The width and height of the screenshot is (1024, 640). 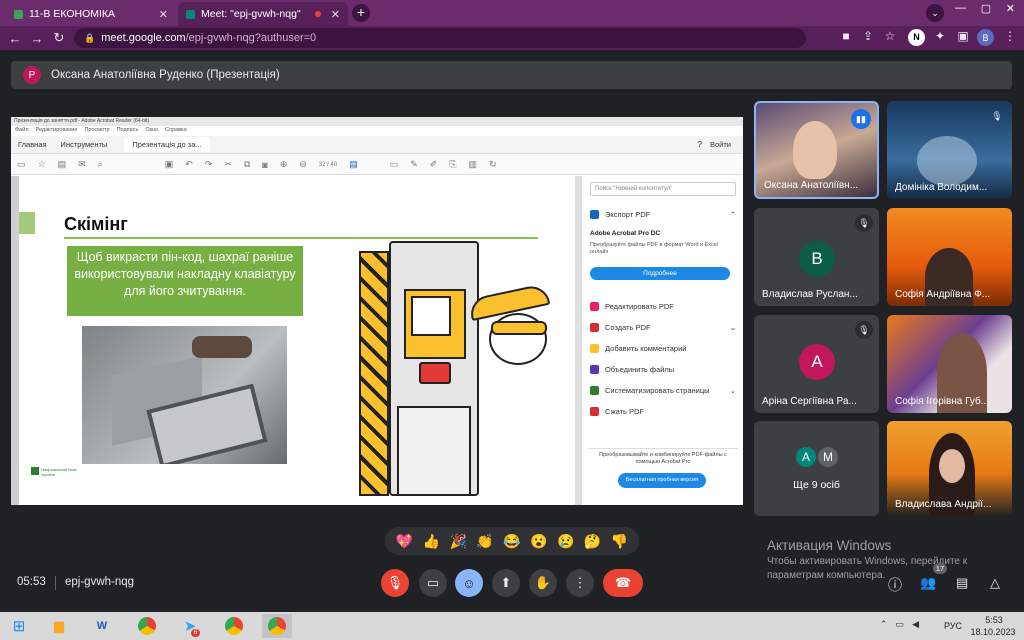 What do you see at coordinates (511, 541) in the screenshot?
I see `laughing-icon: 😂` at bounding box center [511, 541].